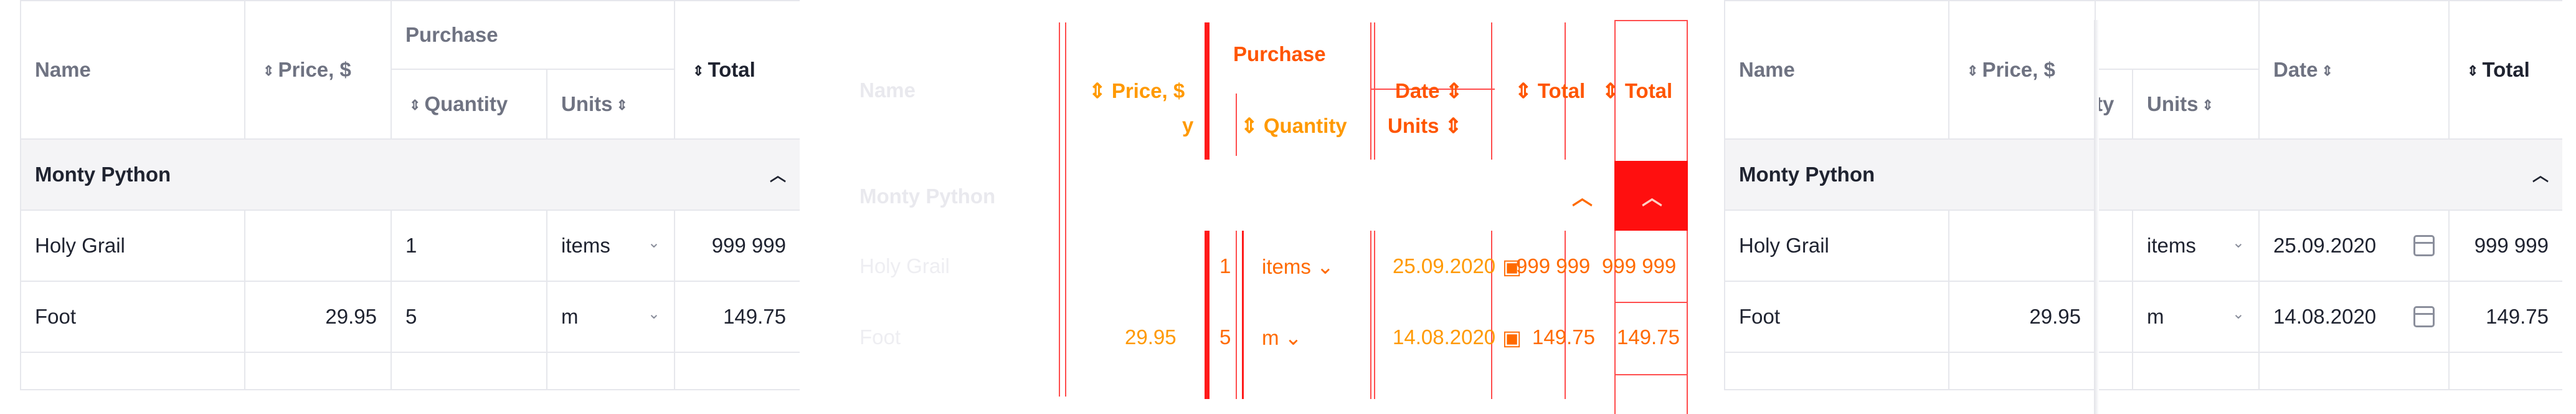 The image size is (2576, 414). What do you see at coordinates (469, 104) in the screenshot?
I see `column-quantity-header: ⇕ Quantity` at bounding box center [469, 104].